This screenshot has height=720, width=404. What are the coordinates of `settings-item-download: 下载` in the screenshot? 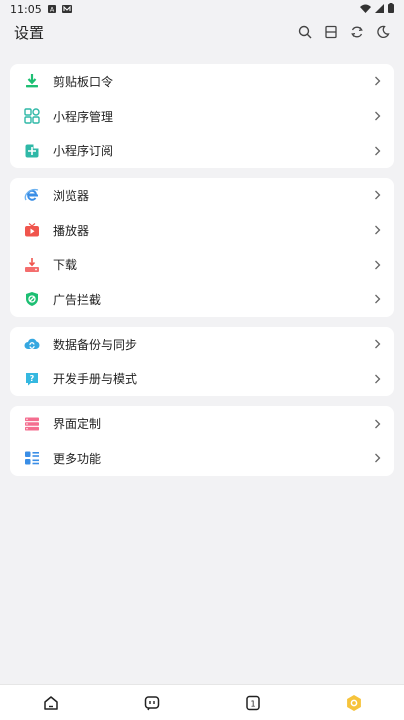 It's located at (202, 264).